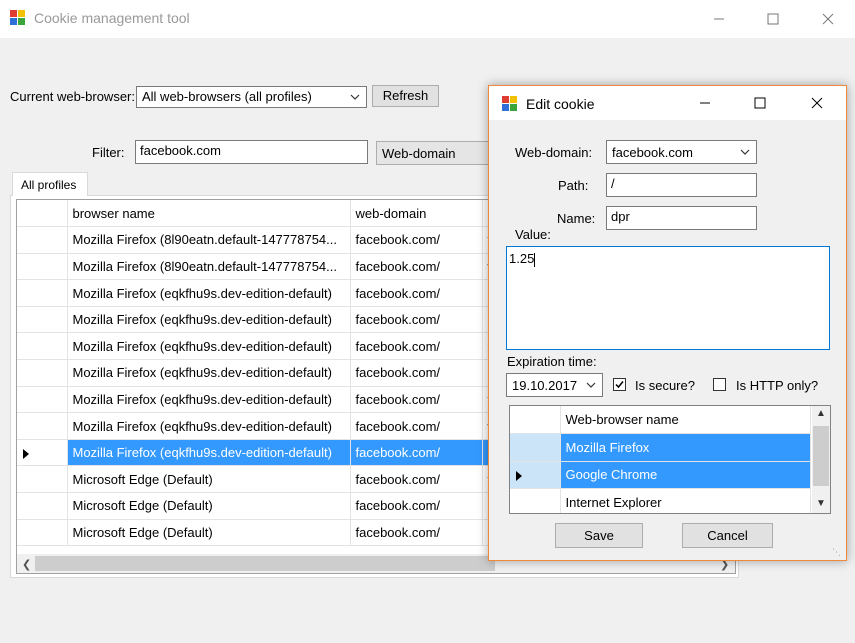  I want to click on secure-checkbox, so click(619, 384).